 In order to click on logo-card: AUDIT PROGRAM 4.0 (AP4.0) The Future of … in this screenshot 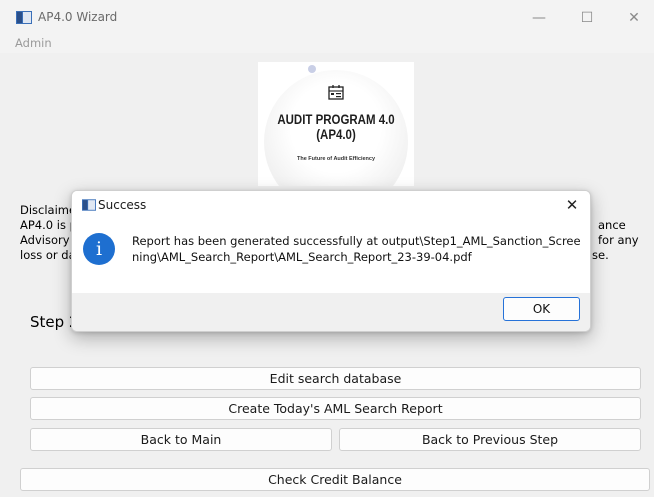, I will do `click(336, 124)`.